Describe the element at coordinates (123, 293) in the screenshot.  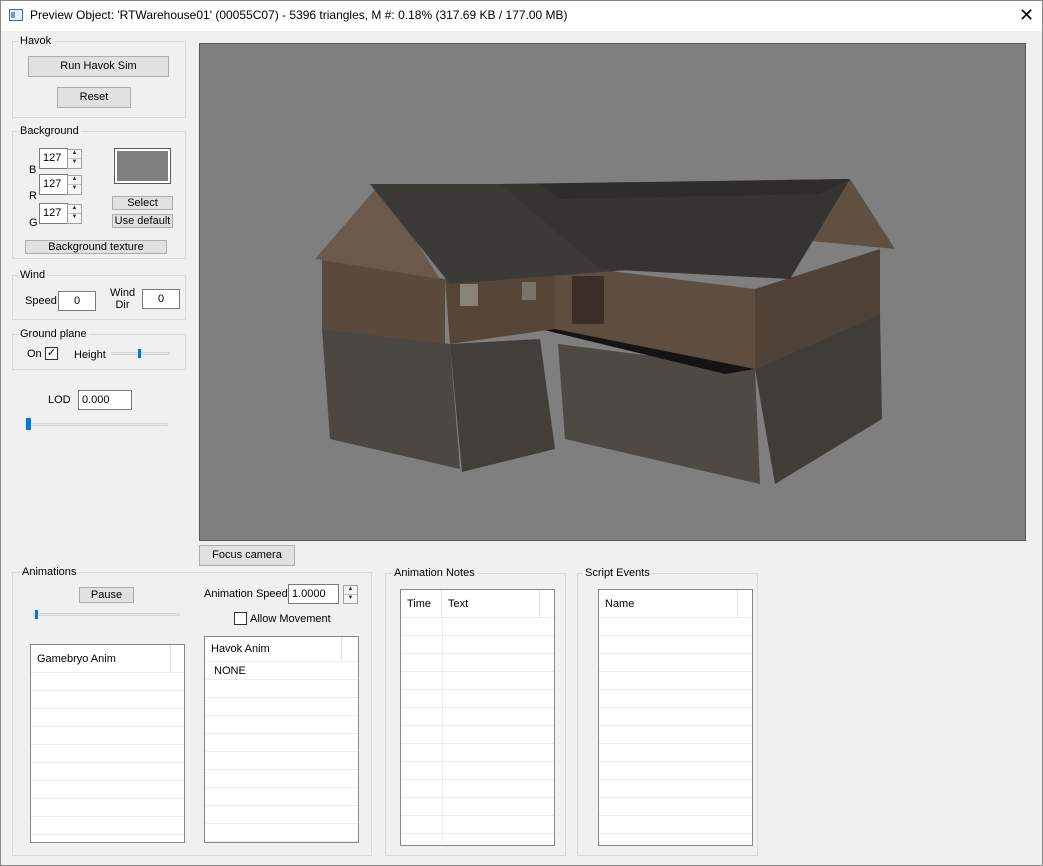
I see `wind-dir-label-line1: Wind` at that location.